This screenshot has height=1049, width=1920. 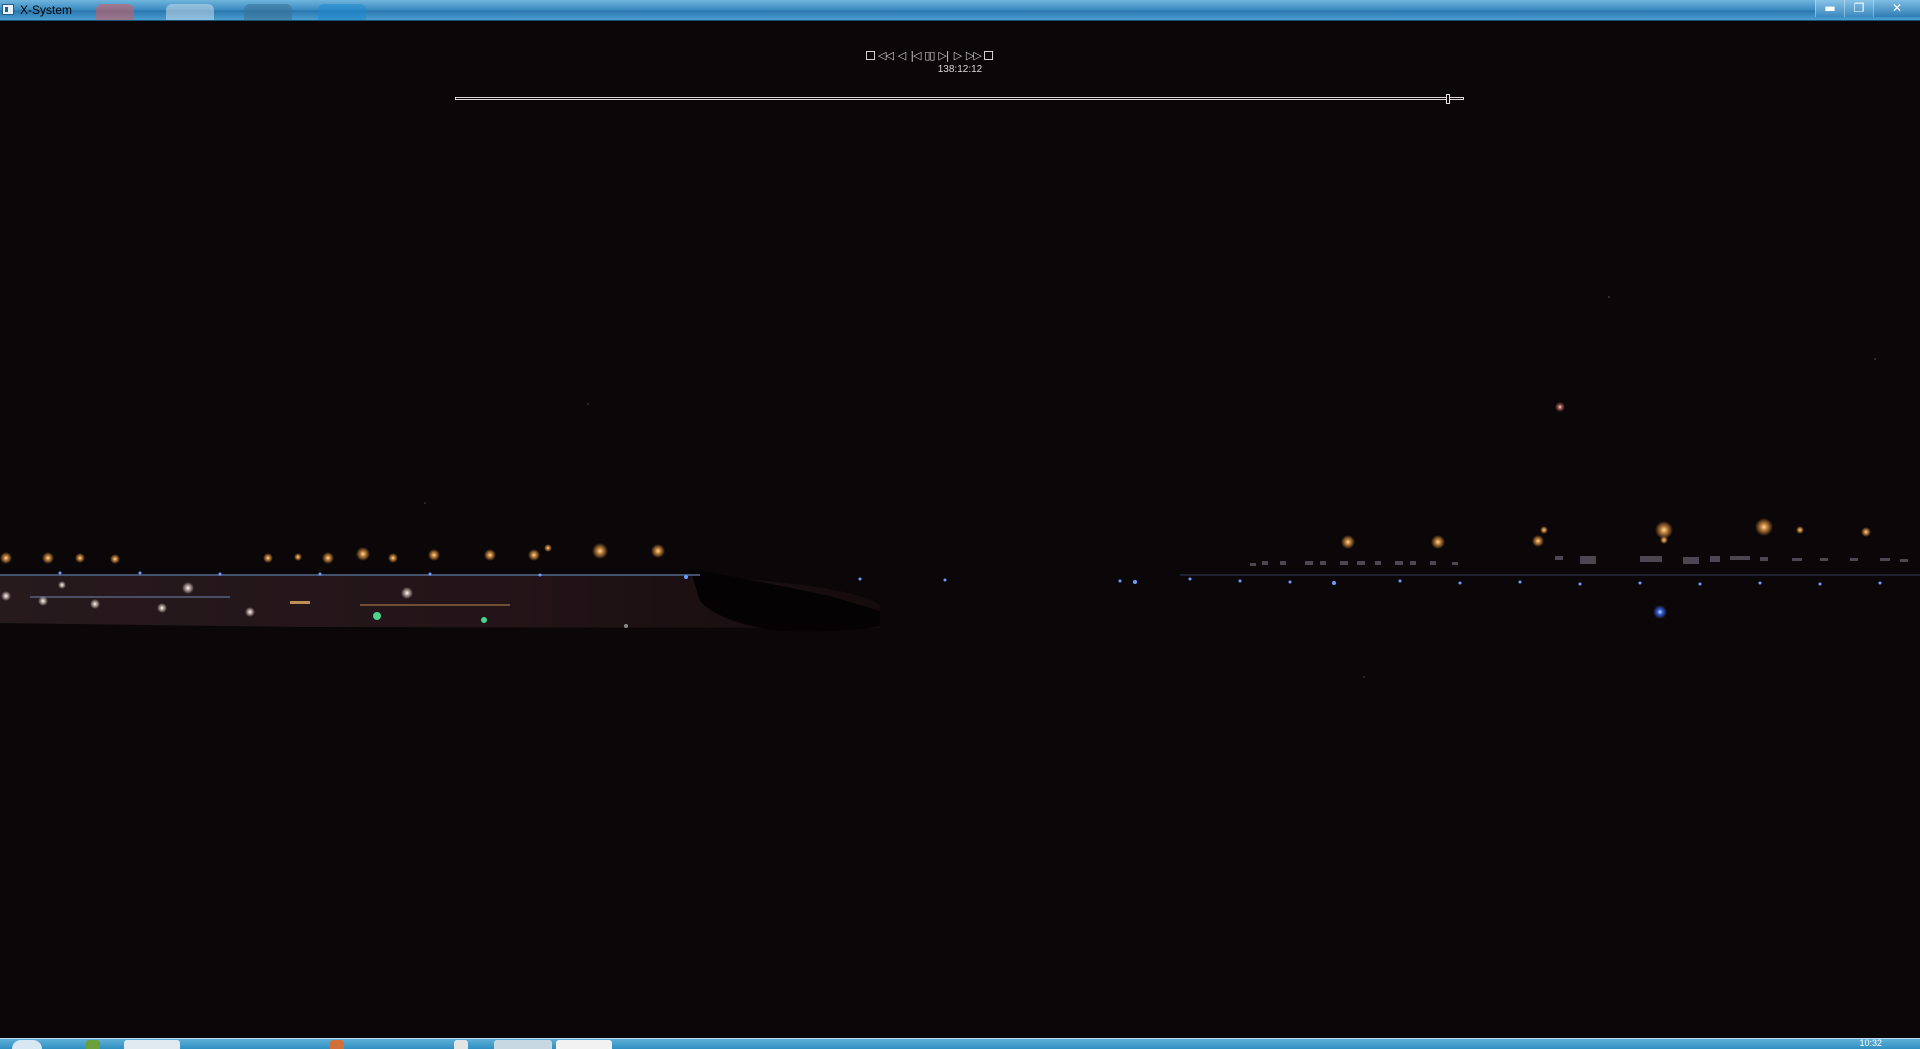 I want to click on title-bar: X-System ▬ ❐ ✕, so click(x=960, y=10).